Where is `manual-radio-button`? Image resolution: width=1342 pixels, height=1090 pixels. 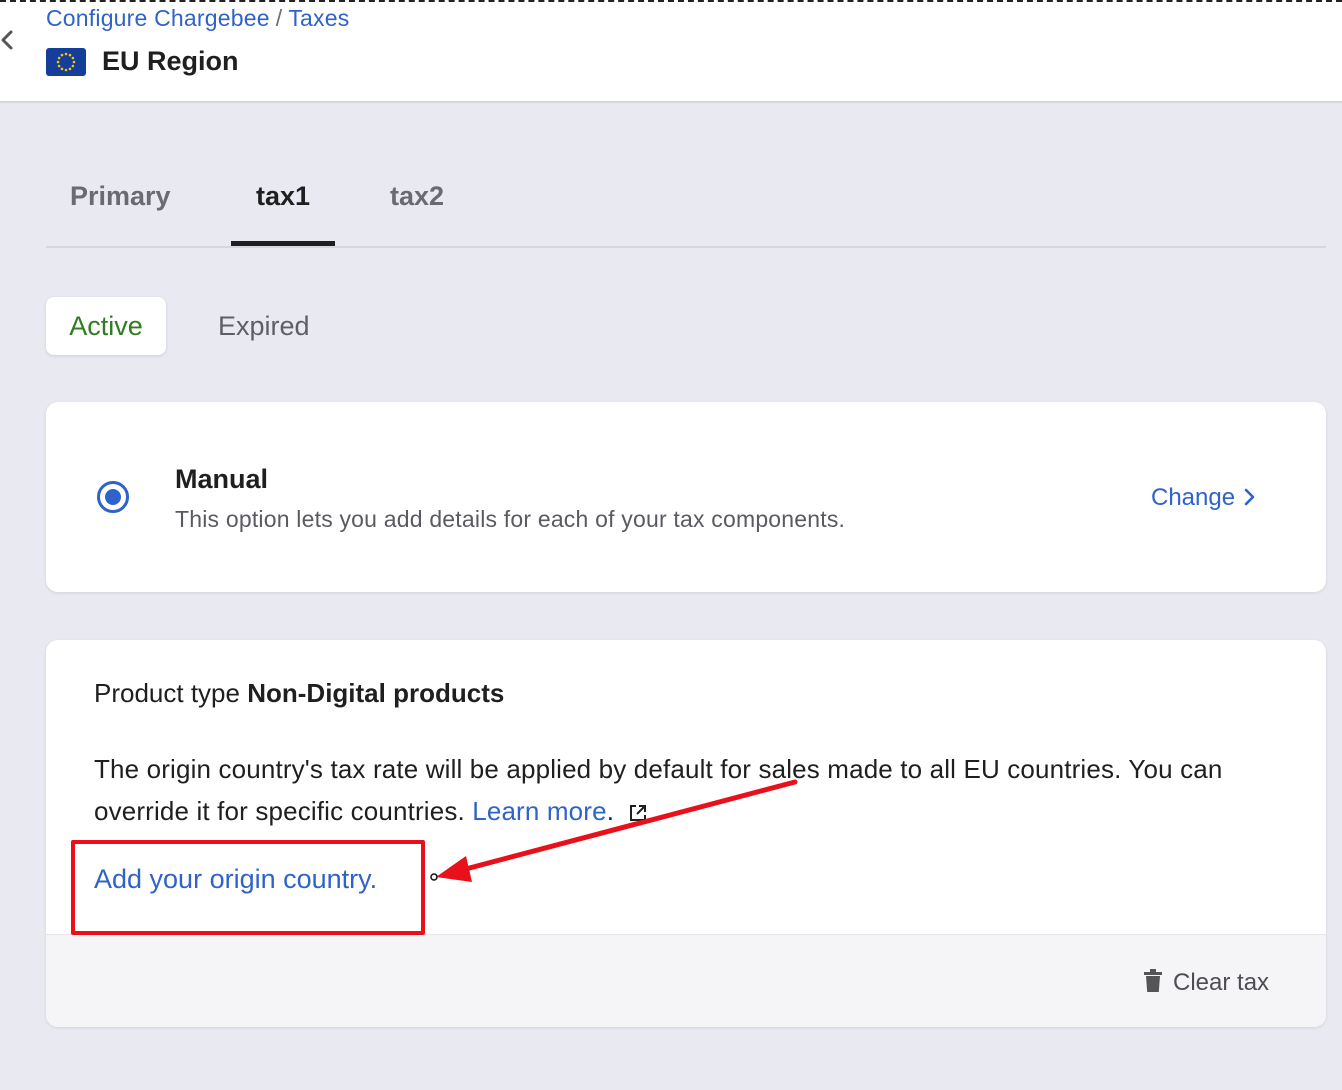
manual-radio-button is located at coordinates (113, 497).